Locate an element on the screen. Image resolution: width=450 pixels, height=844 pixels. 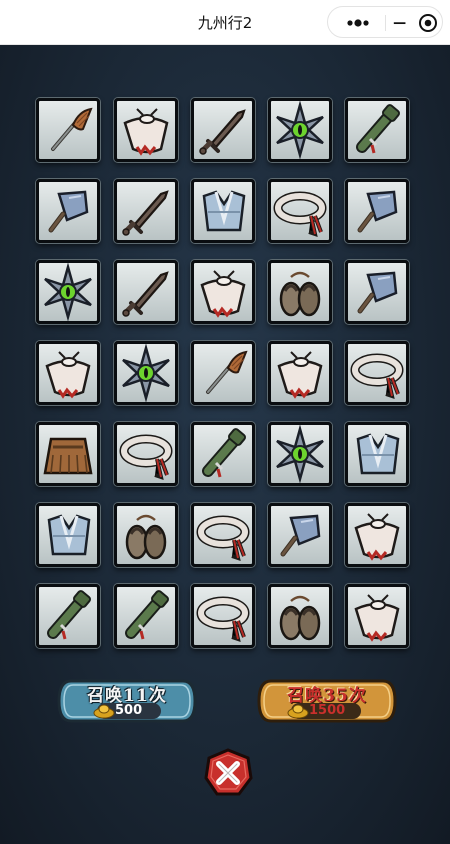
skirt-icon is located at coordinates (68, 456).